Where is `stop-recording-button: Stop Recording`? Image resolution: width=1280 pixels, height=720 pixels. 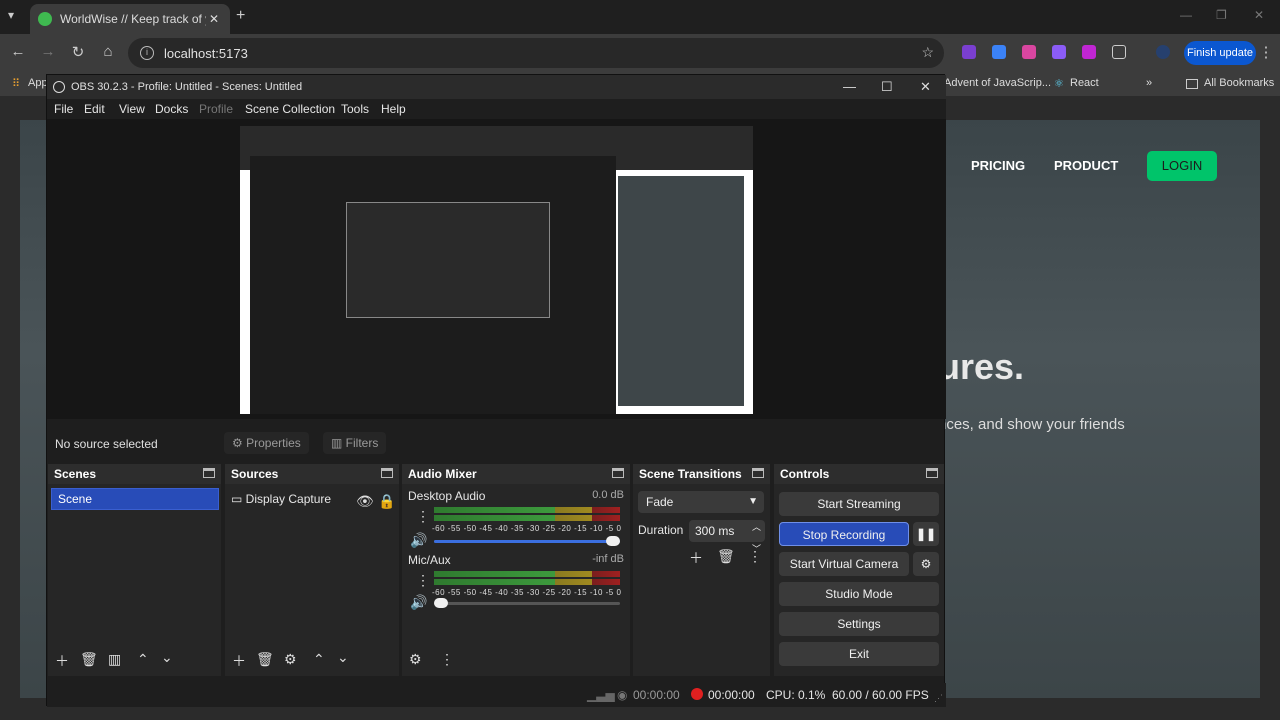
stop-recording-button: Stop Recording is located at coordinates (844, 534).